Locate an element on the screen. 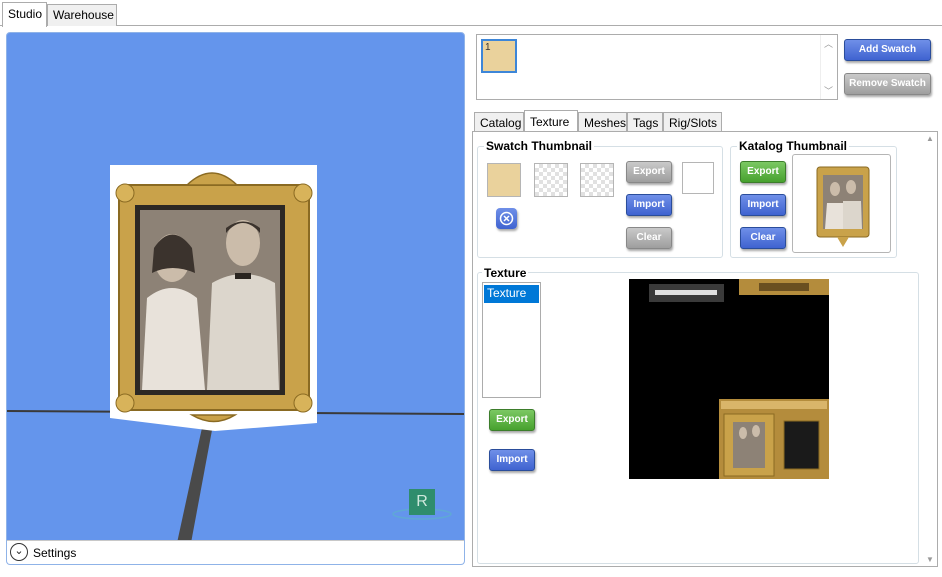 This screenshot has height=577, width=942. texture-title: Texture is located at coordinates (505, 273).